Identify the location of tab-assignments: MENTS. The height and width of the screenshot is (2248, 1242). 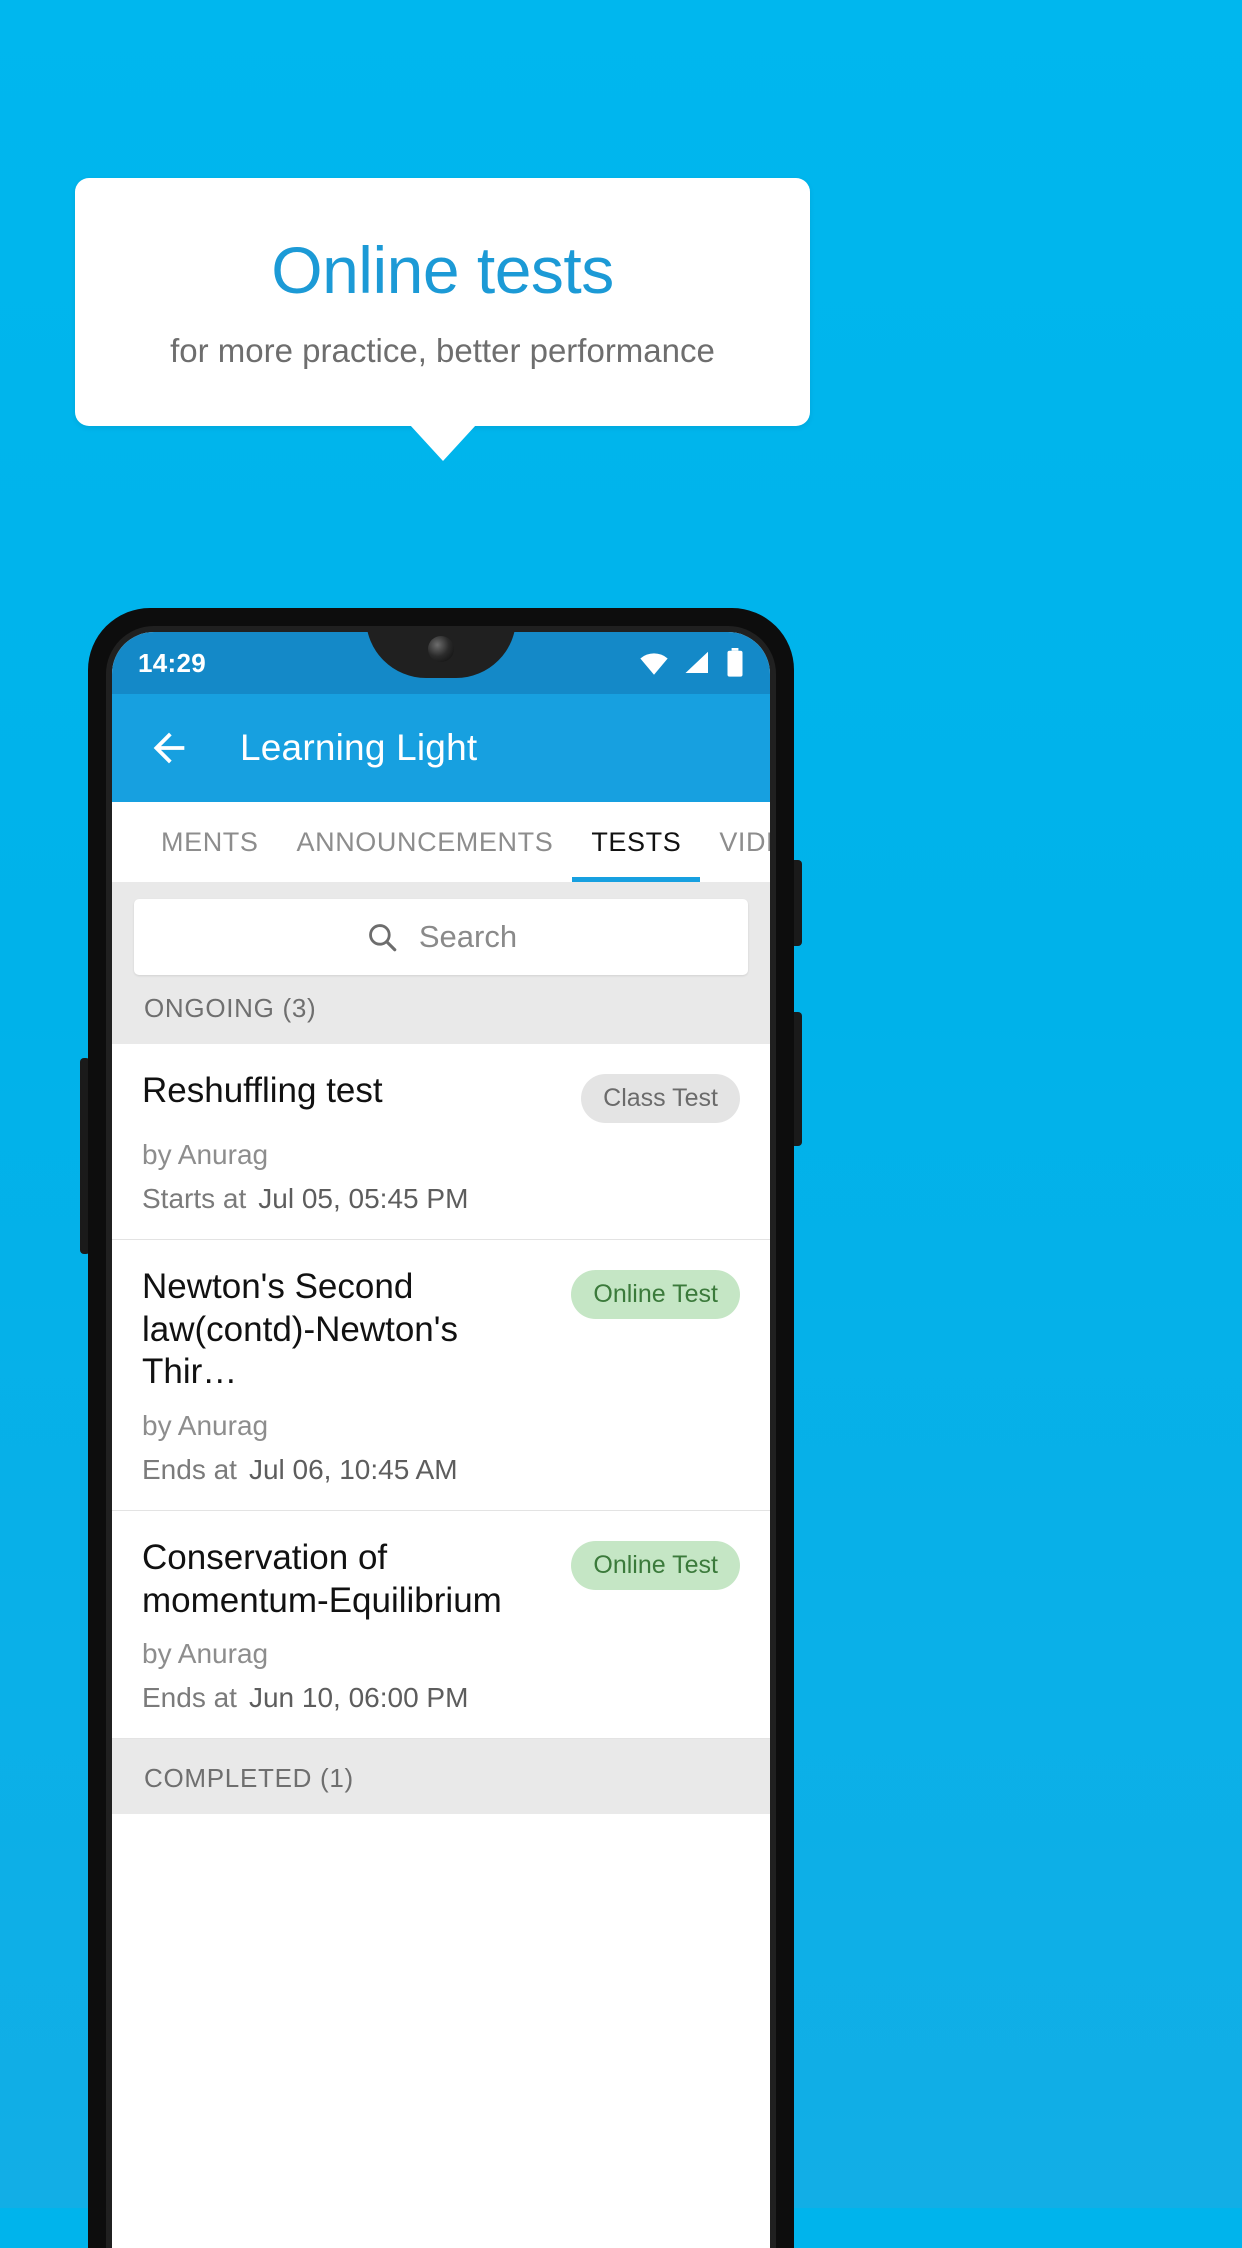
(210, 842).